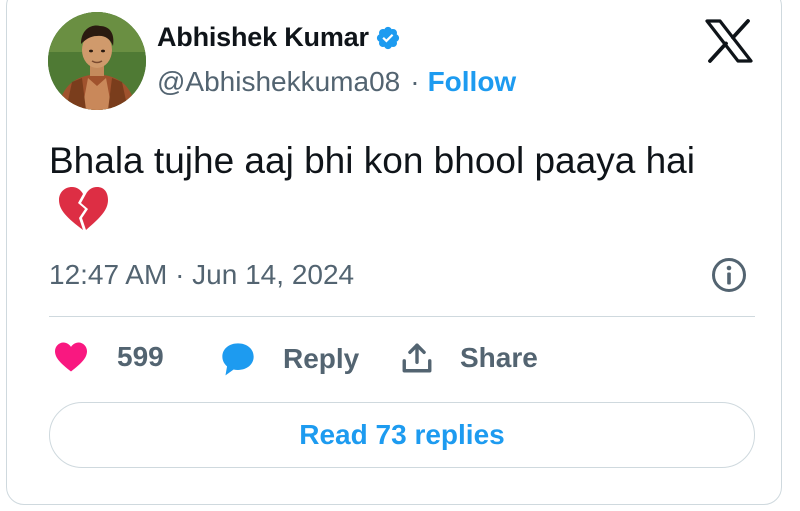 The width and height of the screenshot is (800, 511). Describe the element at coordinates (729, 275) in the screenshot. I see `info-icon` at that location.